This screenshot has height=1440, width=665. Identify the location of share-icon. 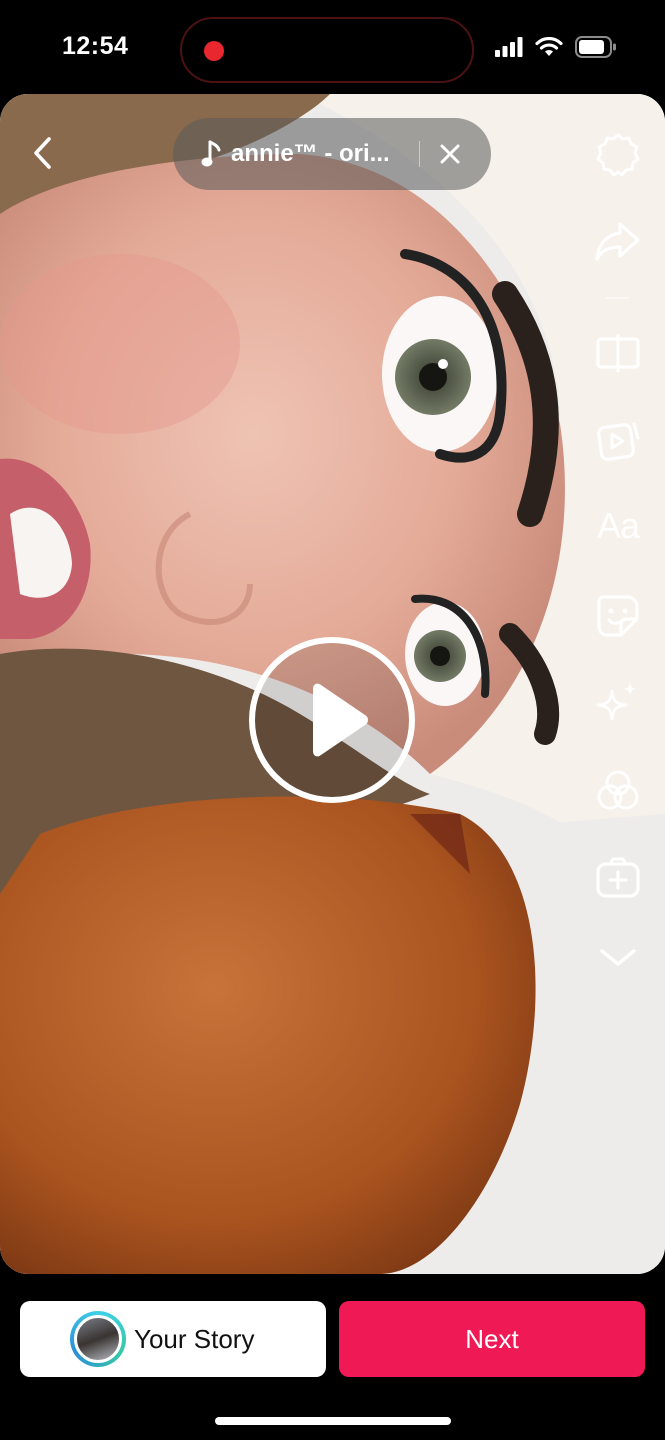
(617, 241).